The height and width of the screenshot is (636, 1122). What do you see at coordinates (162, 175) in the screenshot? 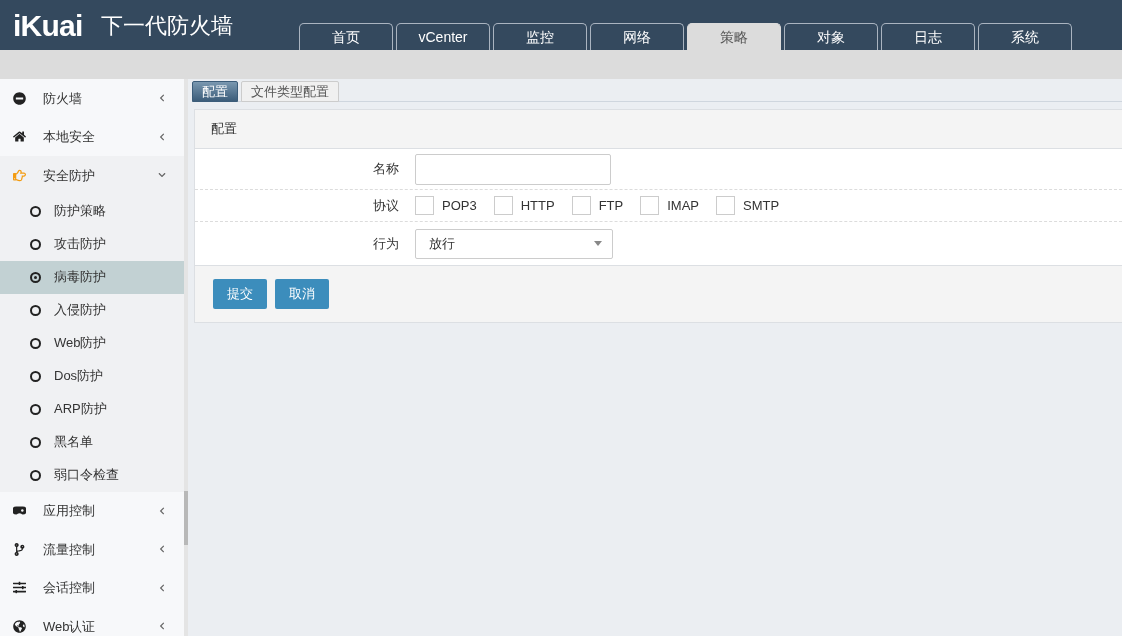
I see `chevron-down-icon` at bounding box center [162, 175].